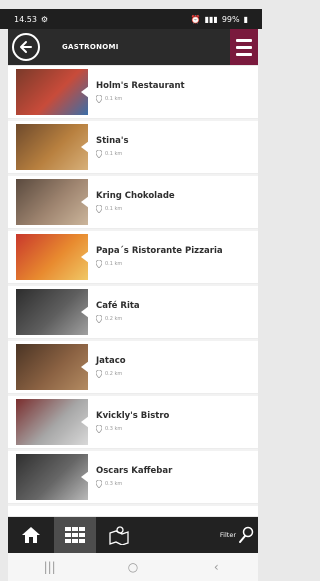 Image resolution: width=320 pixels, height=581 pixels. Describe the element at coordinates (50, 567) in the screenshot. I see `recent-apps-icon: |||` at that location.